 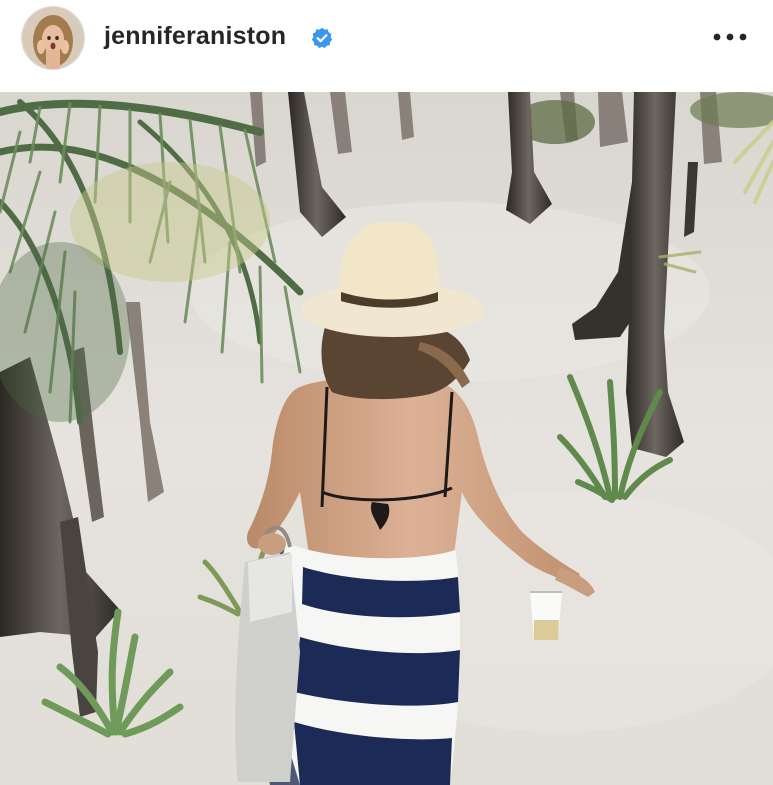 I want to click on profile-avatar, so click(x=53, y=38).